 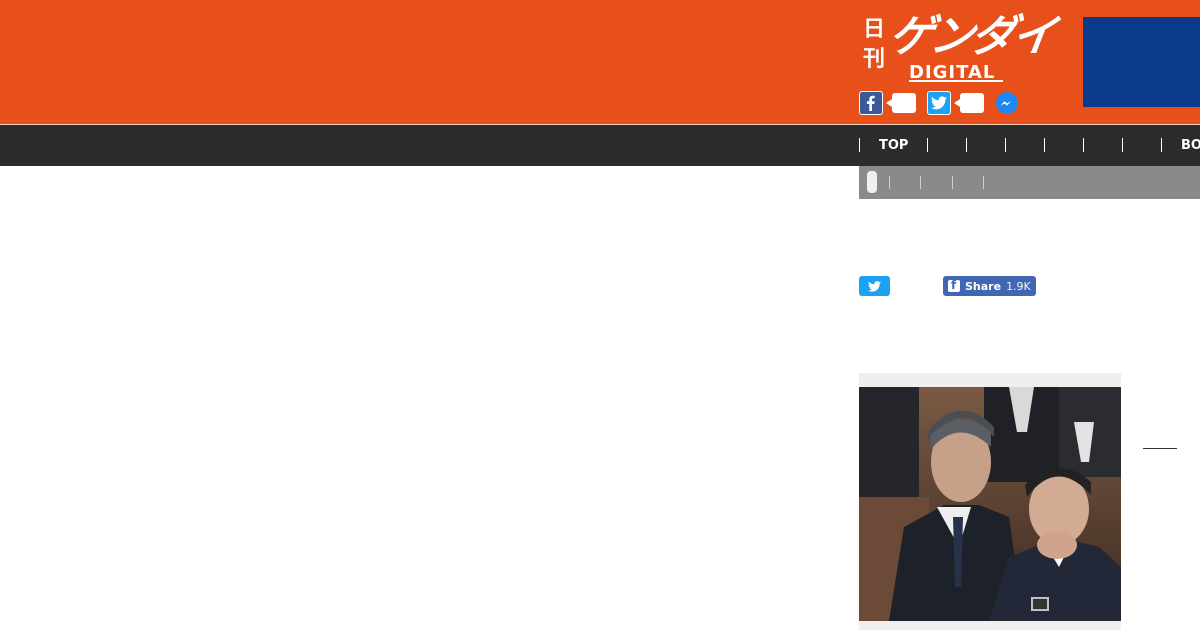 I want to click on logo-underline, so click(x=956, y=81).